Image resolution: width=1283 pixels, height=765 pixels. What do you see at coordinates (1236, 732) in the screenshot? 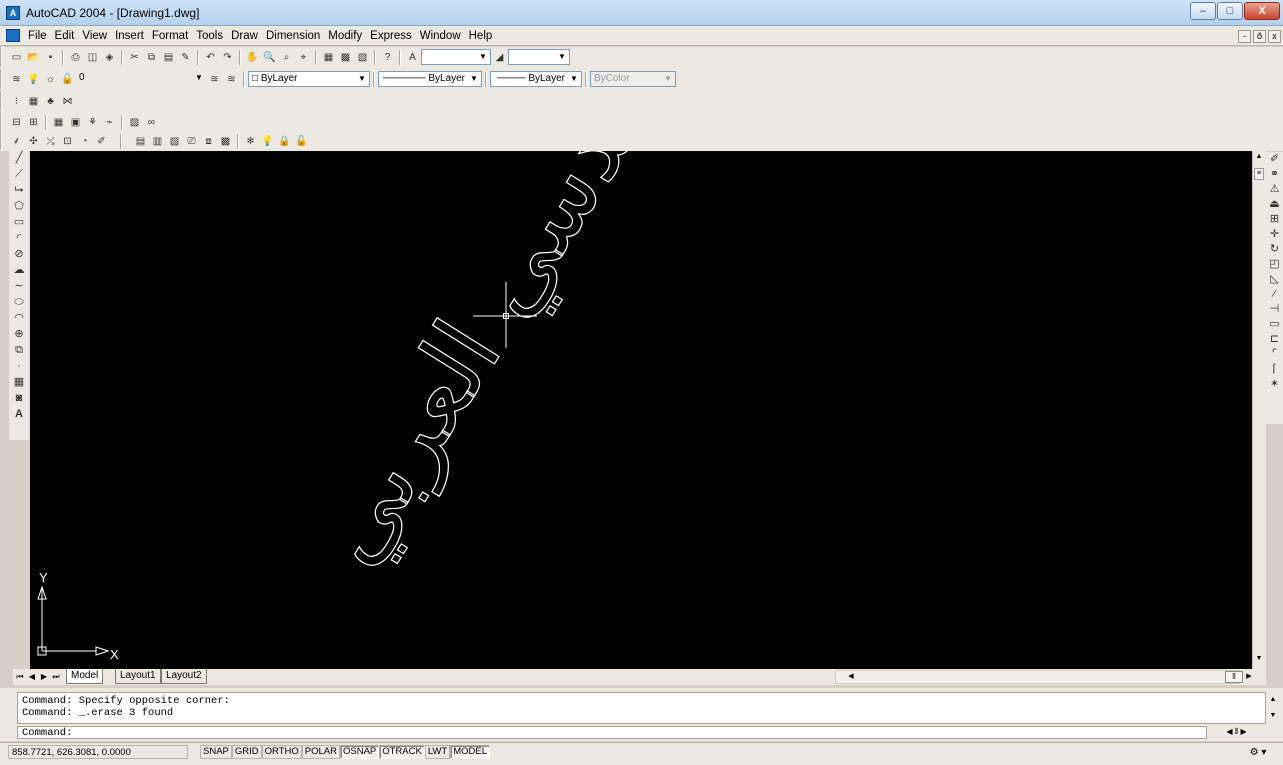
I see `command-hscroll-icon: ◀ ⦀ ▶` at bounding box center [1236, 732].